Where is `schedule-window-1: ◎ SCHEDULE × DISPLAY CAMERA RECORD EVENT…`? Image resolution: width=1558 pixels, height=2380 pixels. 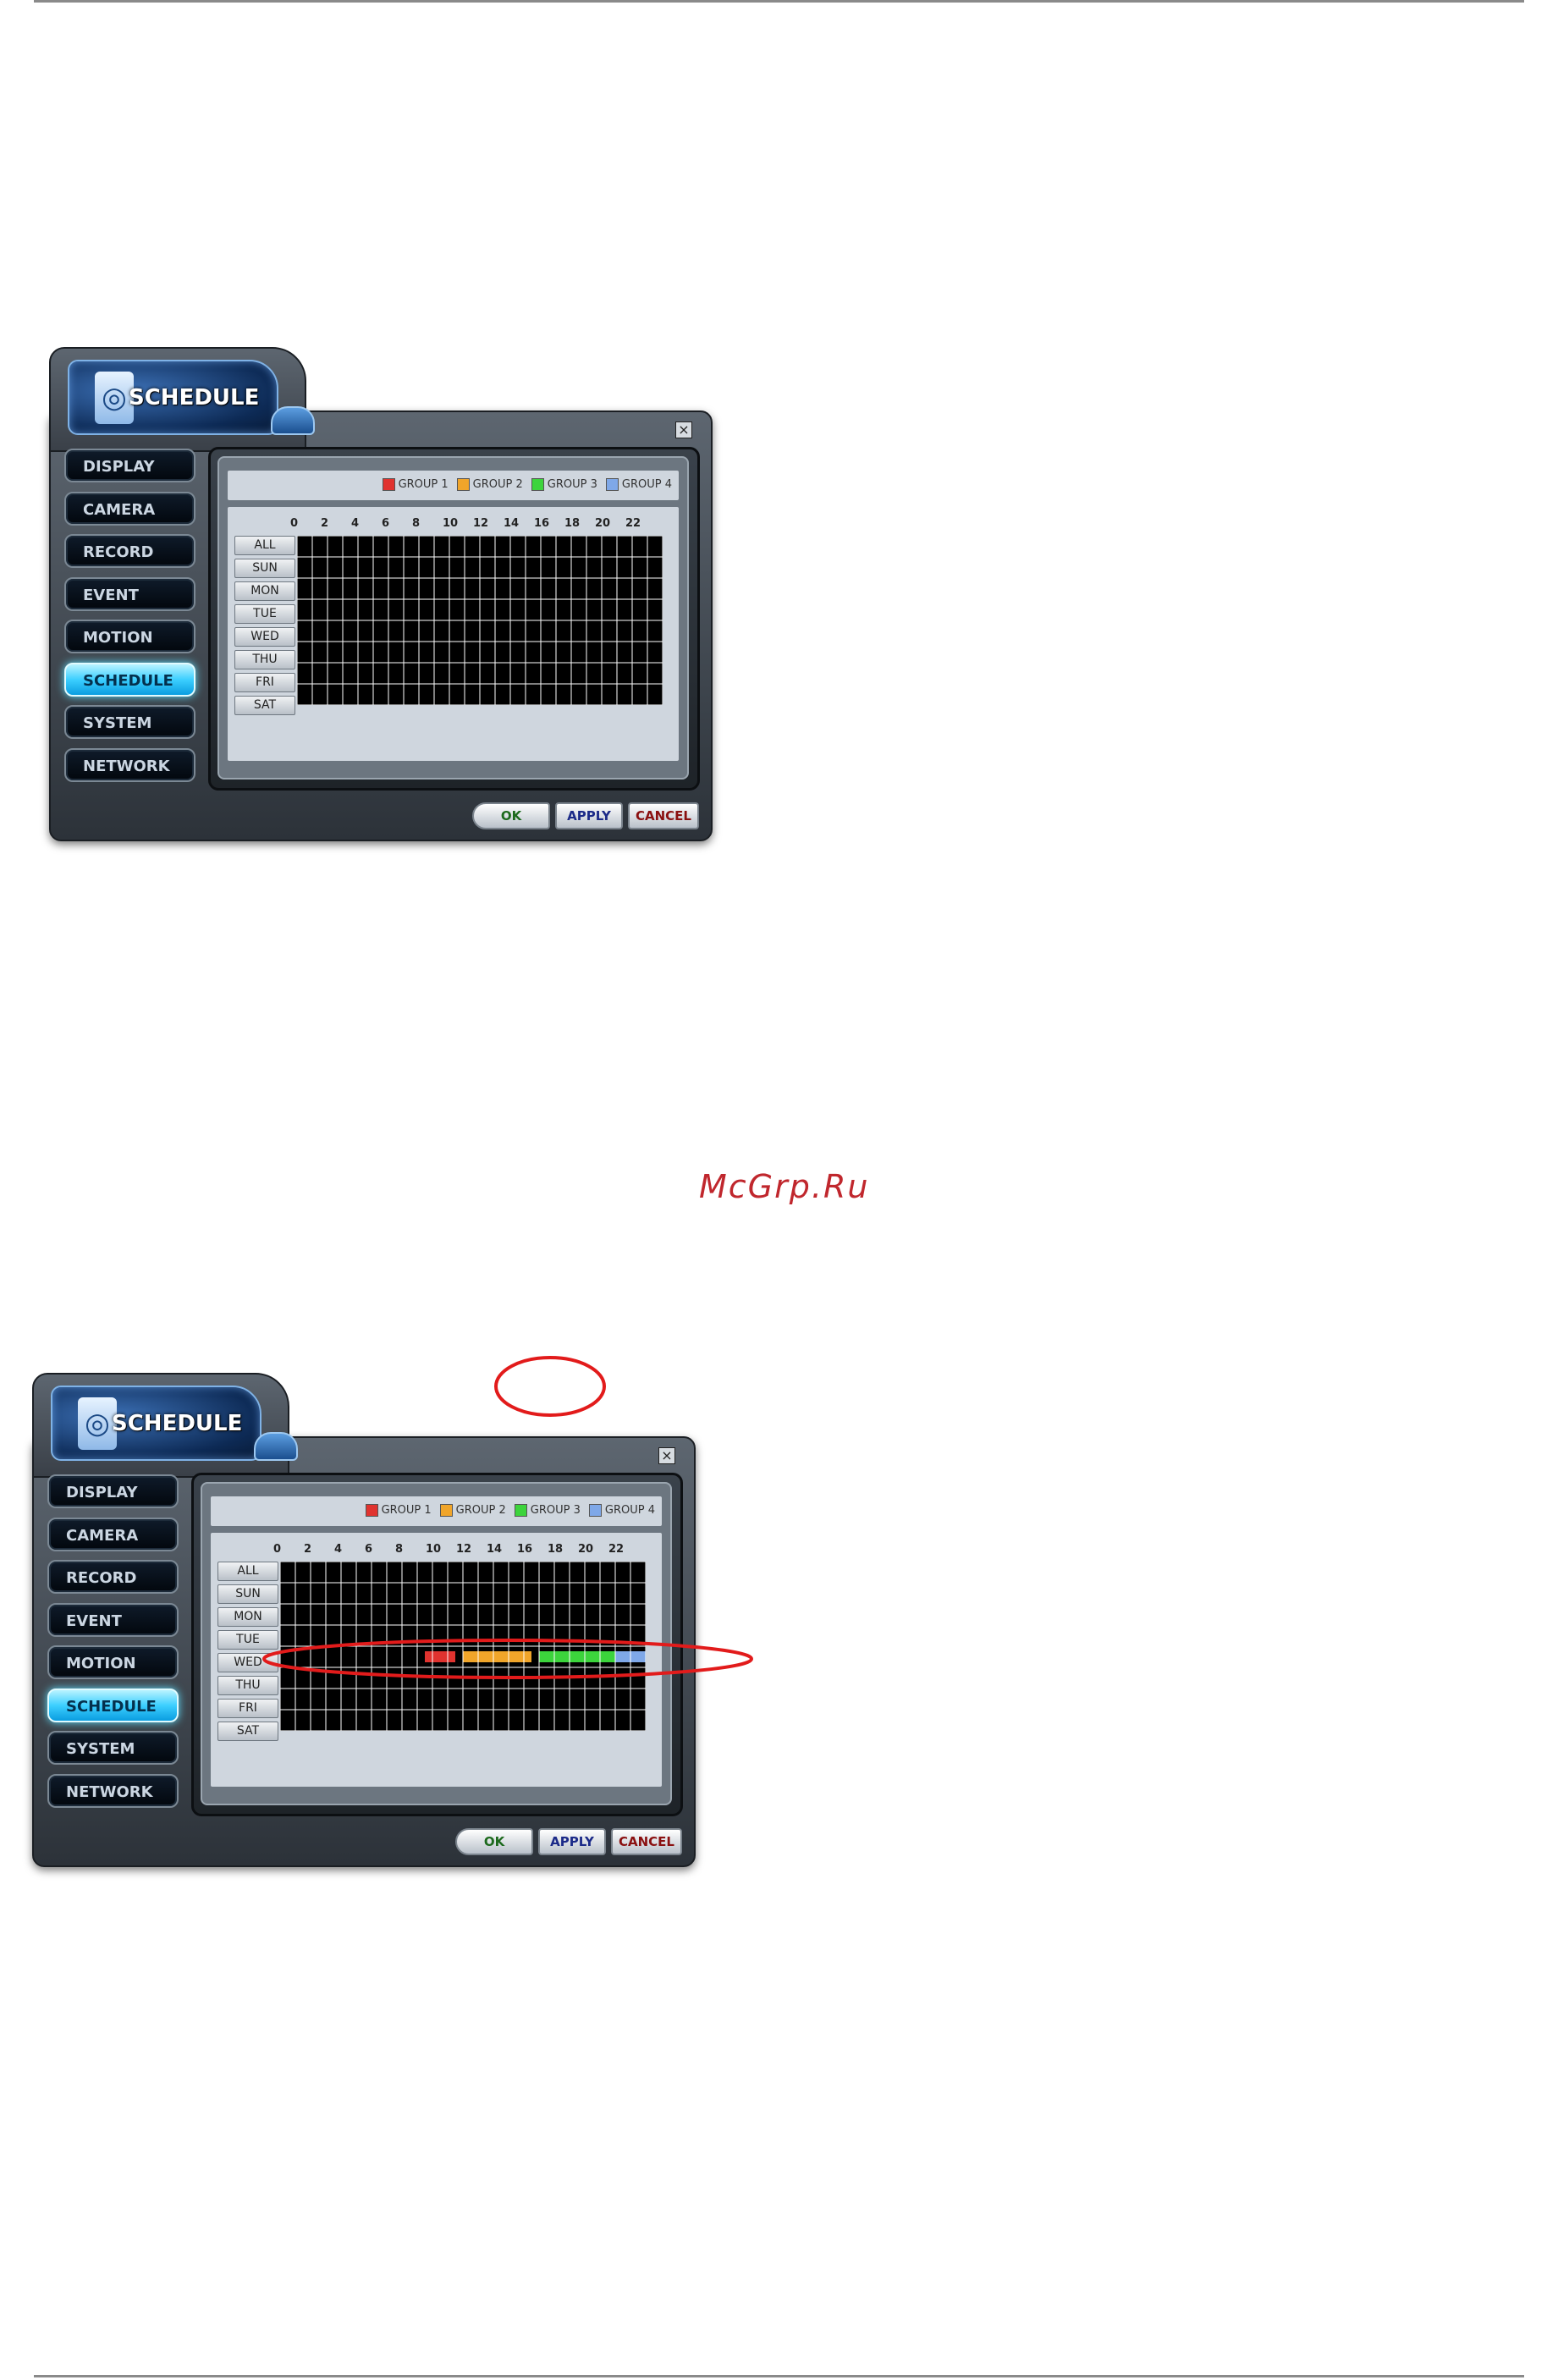
schedule-window-1: ◎ SCHEDULE × DISPLAY CAMERA RECORD EVENT… is located at coordinates (381, 594).